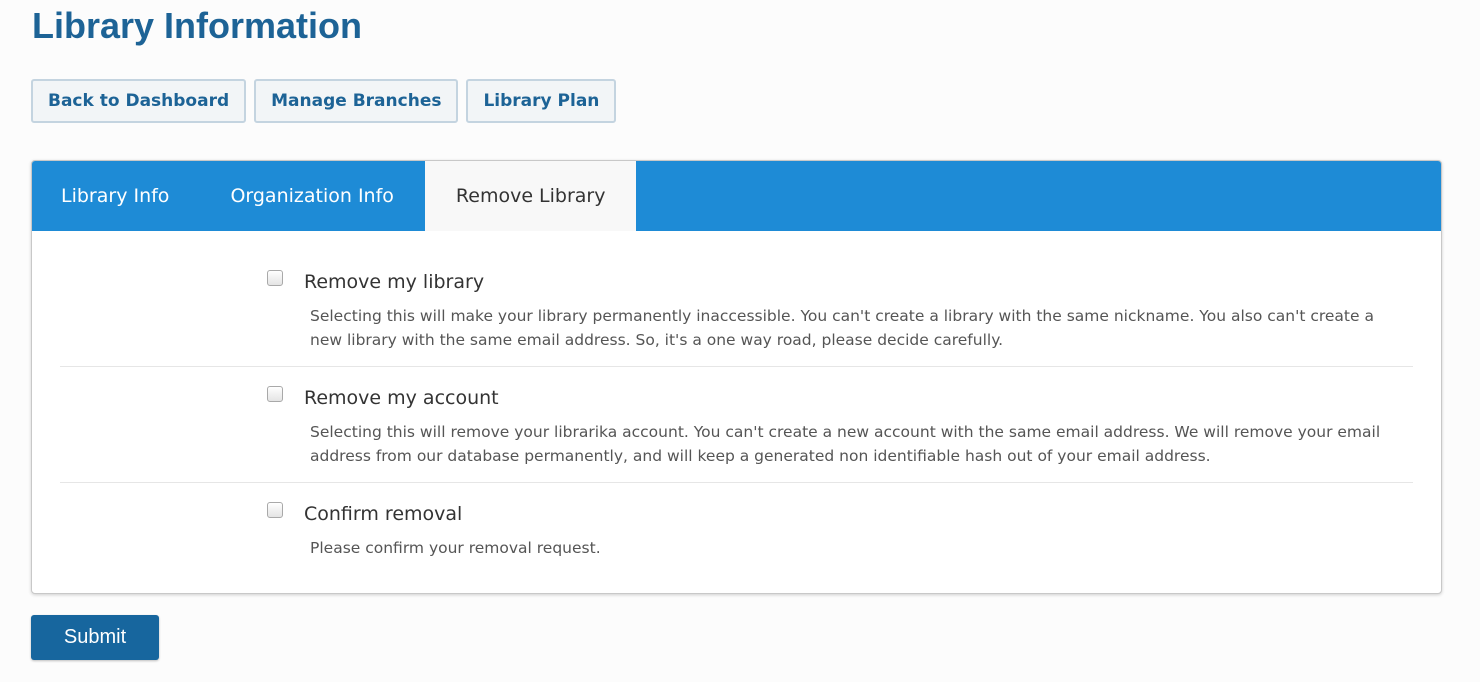 This screenshot has width=1480, height=682. I want to click on tab-remove-library: Remove Library, so click(530, 196).